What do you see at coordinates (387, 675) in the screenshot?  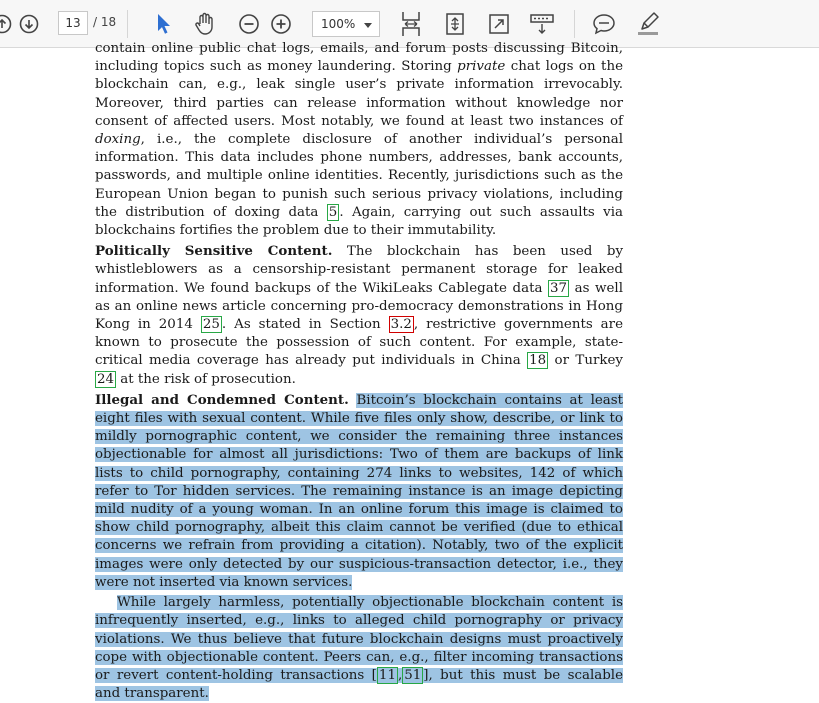 I see `citation-link: 11` at bounding box center [387, 675].